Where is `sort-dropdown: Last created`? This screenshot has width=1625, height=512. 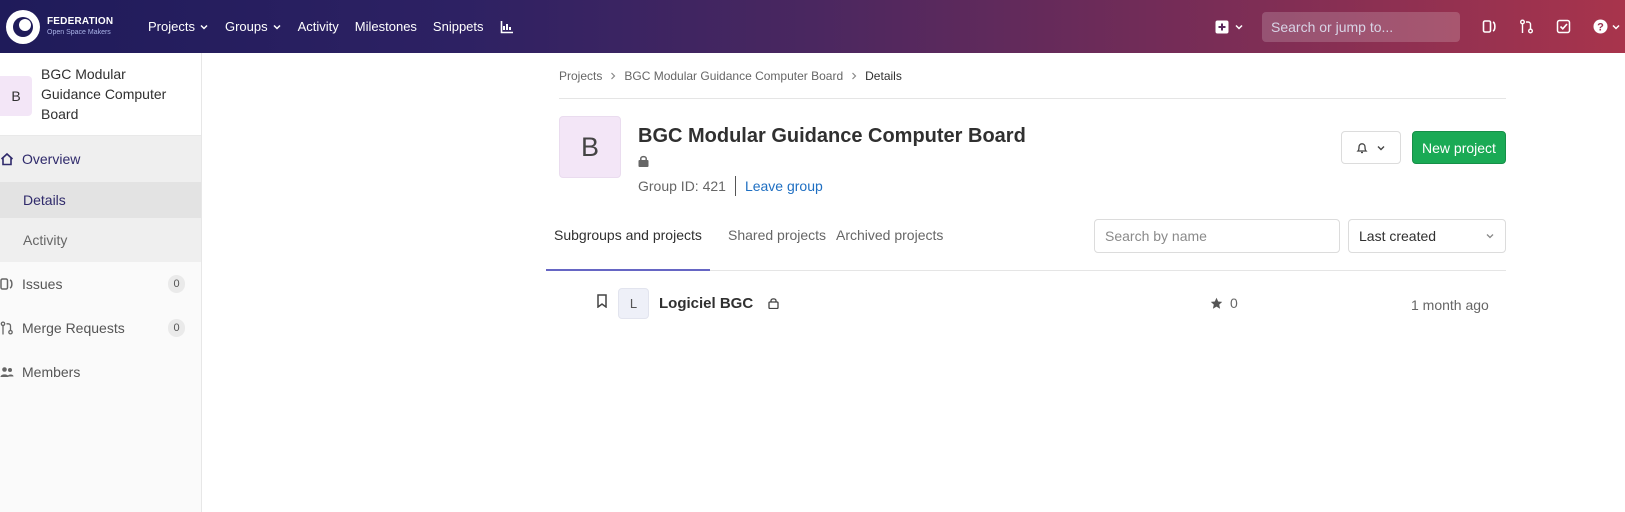
sort-dropdown: Last created is located at coordinates (1427, 236).